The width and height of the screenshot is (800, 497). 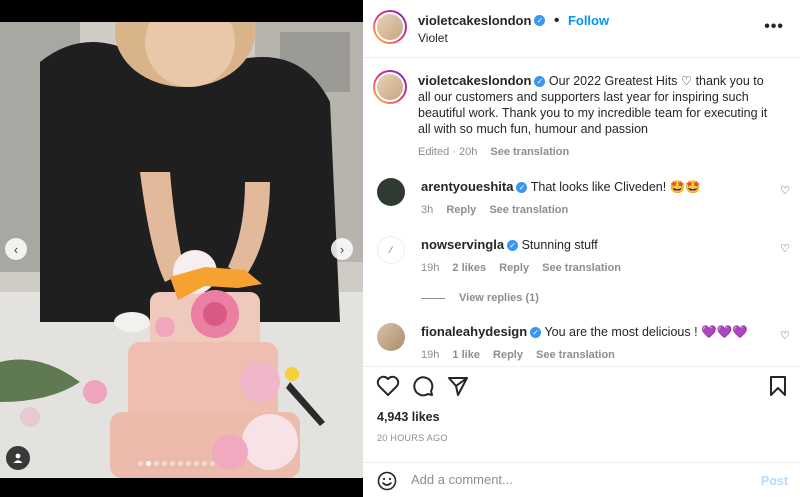 What do you see at coordinates (588, 20) in the screenshot?
I see `follow-button: Follow` at bounding box center [588, 20].